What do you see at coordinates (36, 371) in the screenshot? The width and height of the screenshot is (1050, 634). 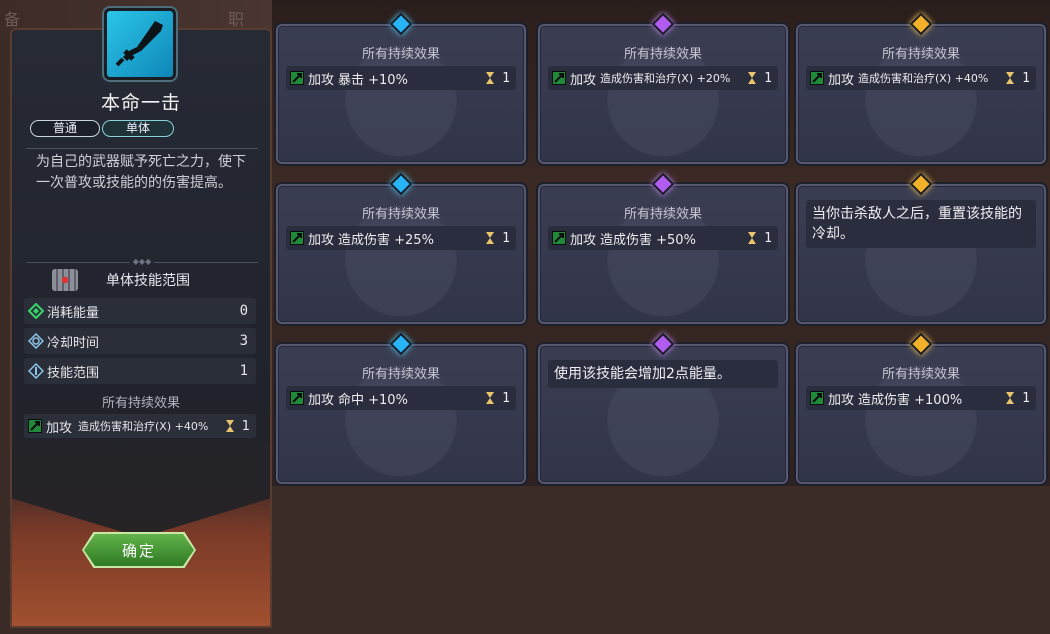 I see `range-icon` at bounding box center [36, 371].